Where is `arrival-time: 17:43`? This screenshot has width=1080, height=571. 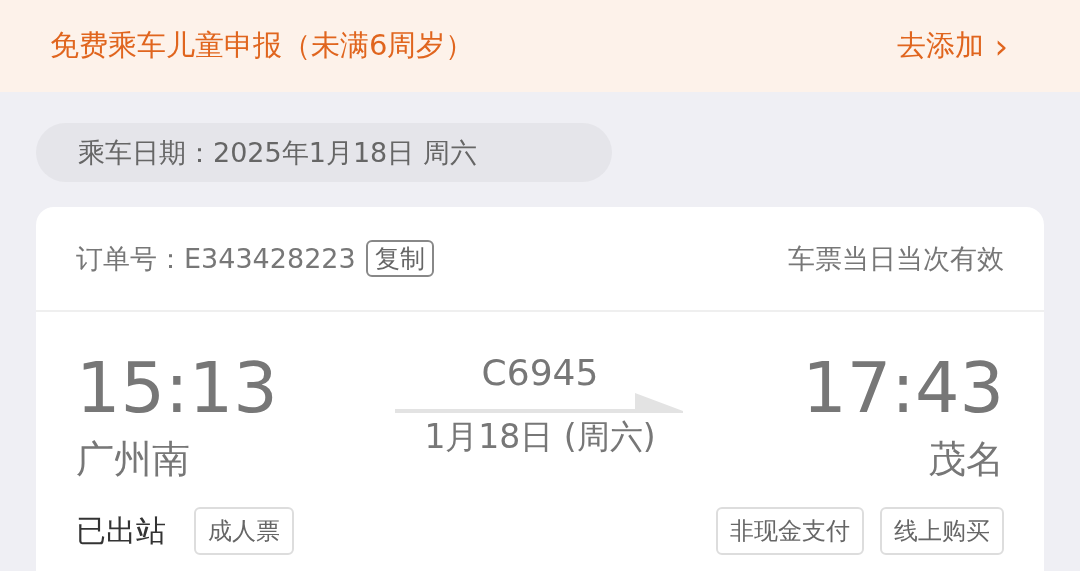 arrival-time: 17:43 is located at coordinates (903, 388).